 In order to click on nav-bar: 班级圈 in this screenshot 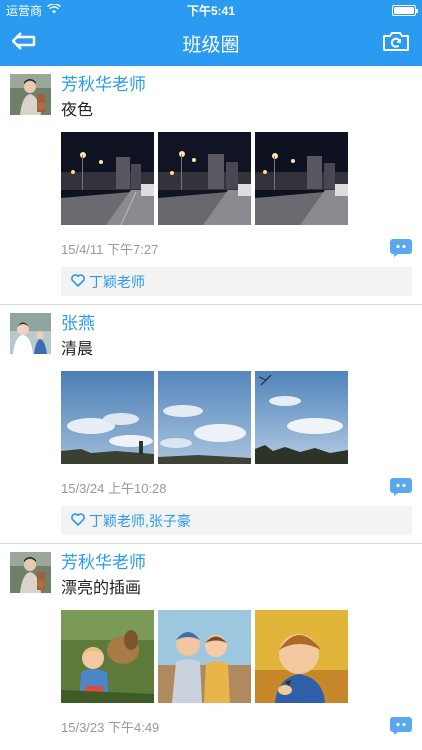, I will do `click(211, 43)`.